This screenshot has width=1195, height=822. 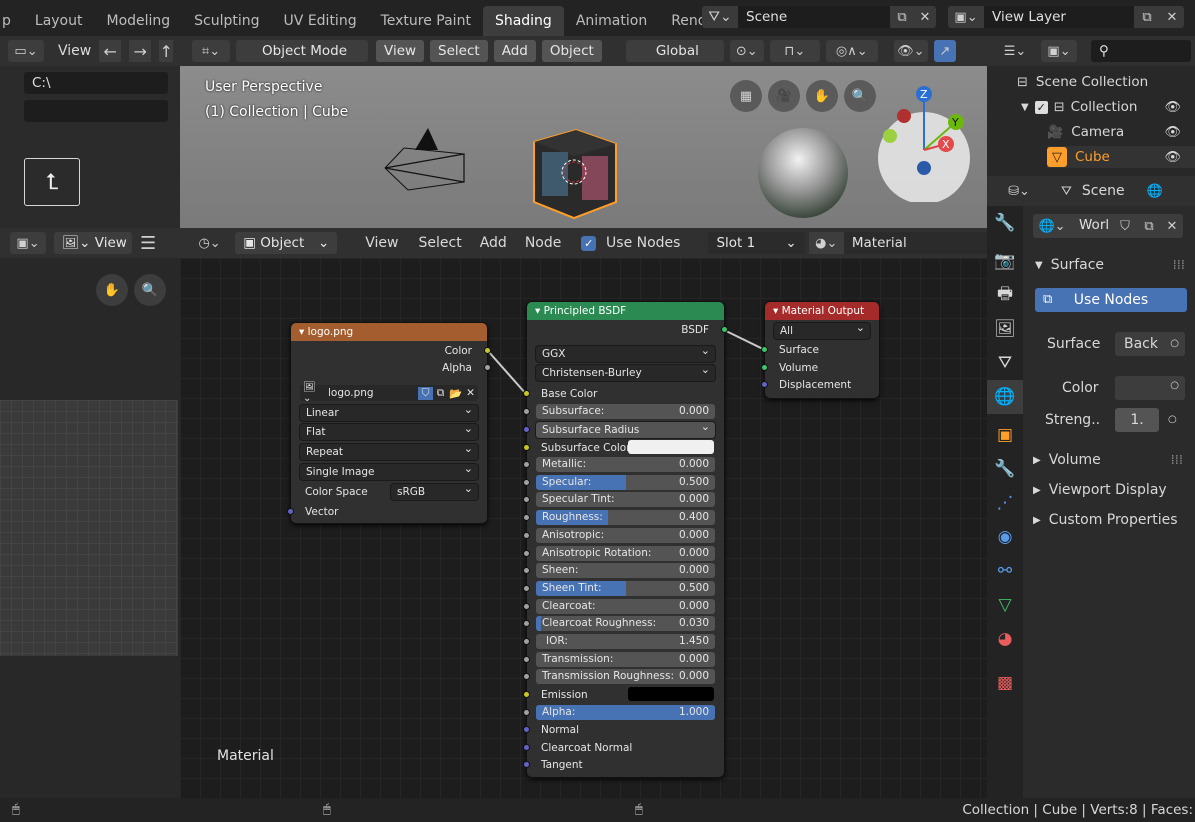 I want to click on bsdf-param-slider: Specular Tint: 0.000, so click(x=625, y=500).